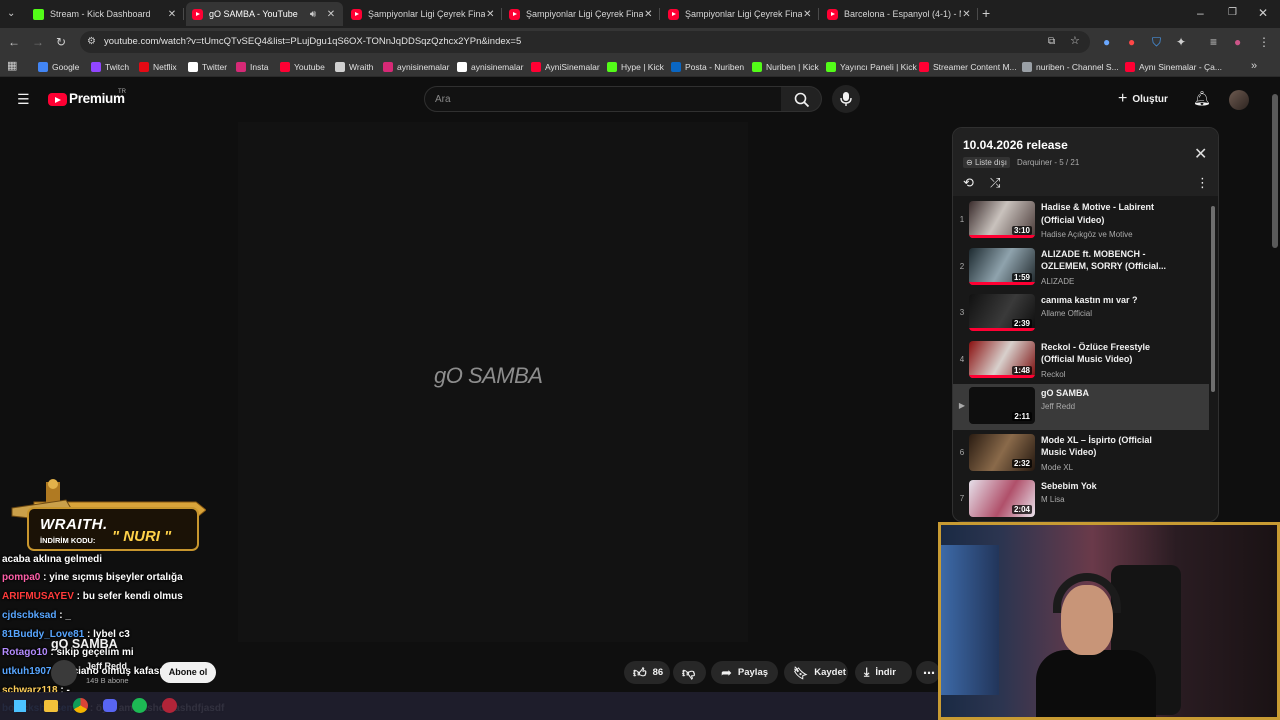 This screenshot has width=1280, height=720. I want to click on window-close-icon: ✕, so click(1263, 13).